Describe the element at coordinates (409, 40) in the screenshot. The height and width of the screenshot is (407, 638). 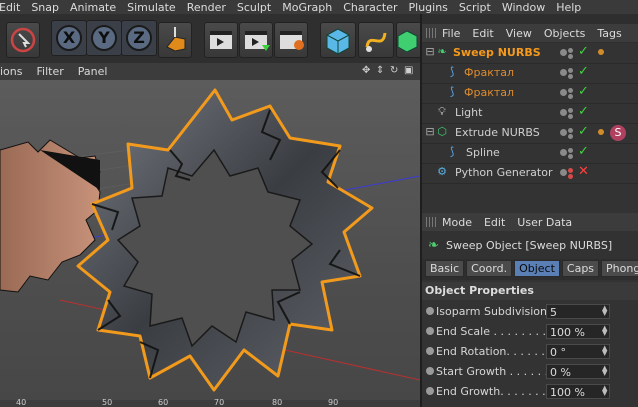
I see `nurbs-object-button` at that location.